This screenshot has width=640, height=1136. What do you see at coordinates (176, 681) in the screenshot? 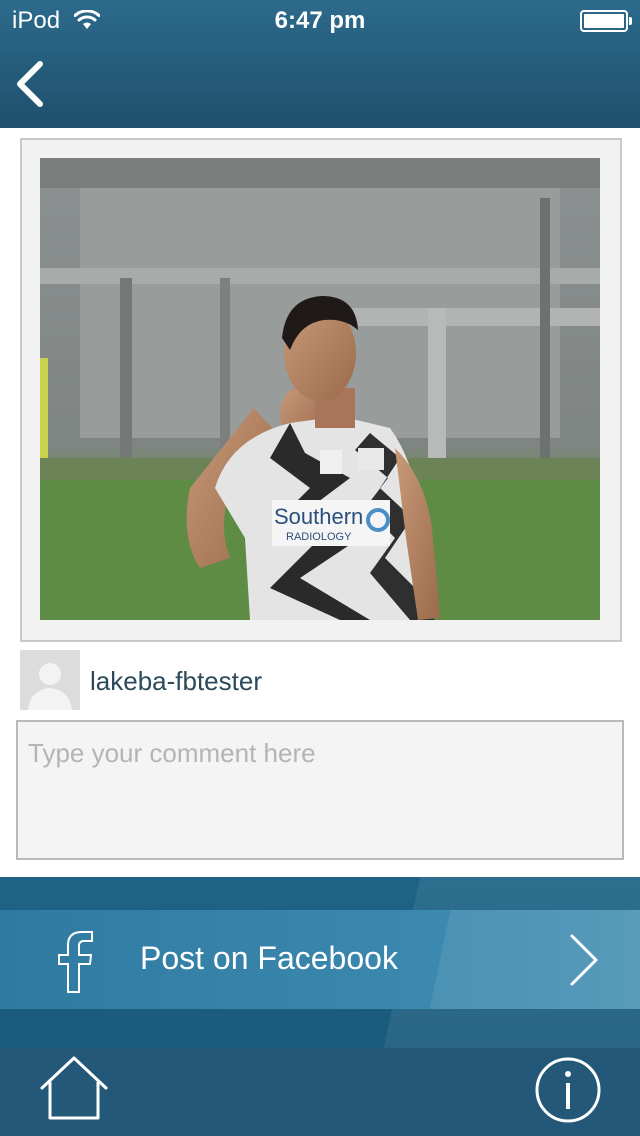
I see `username: lakeba-fbtester` at bounding box center [176, 681].